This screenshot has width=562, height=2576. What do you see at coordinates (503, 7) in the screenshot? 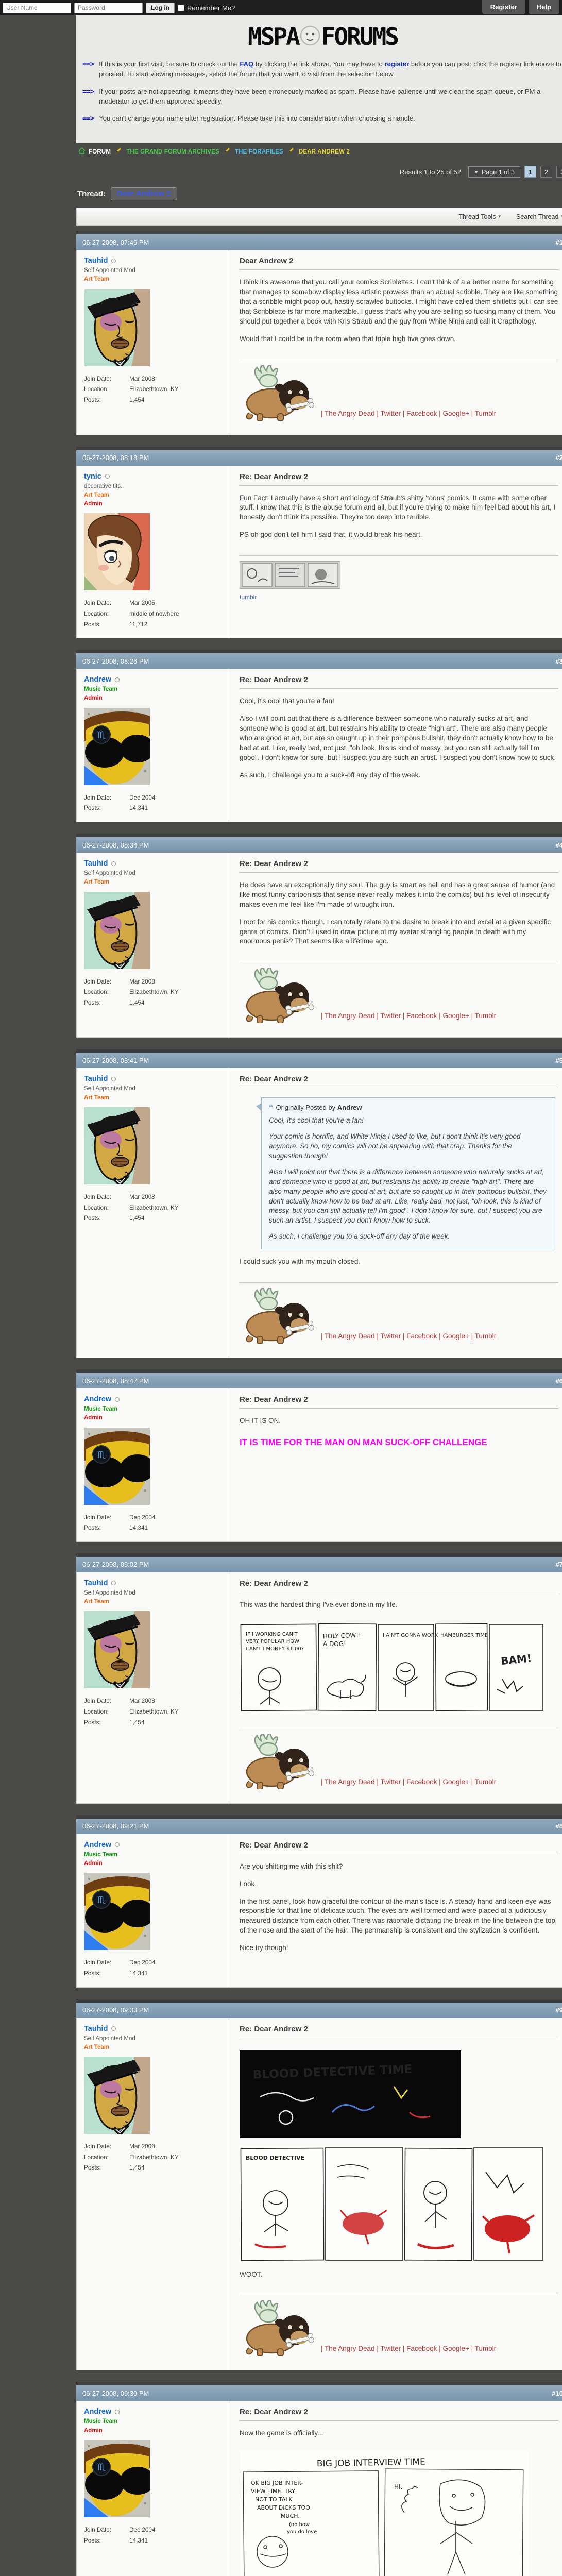
I see `register-button: Register` at bounding box center [503, 7].